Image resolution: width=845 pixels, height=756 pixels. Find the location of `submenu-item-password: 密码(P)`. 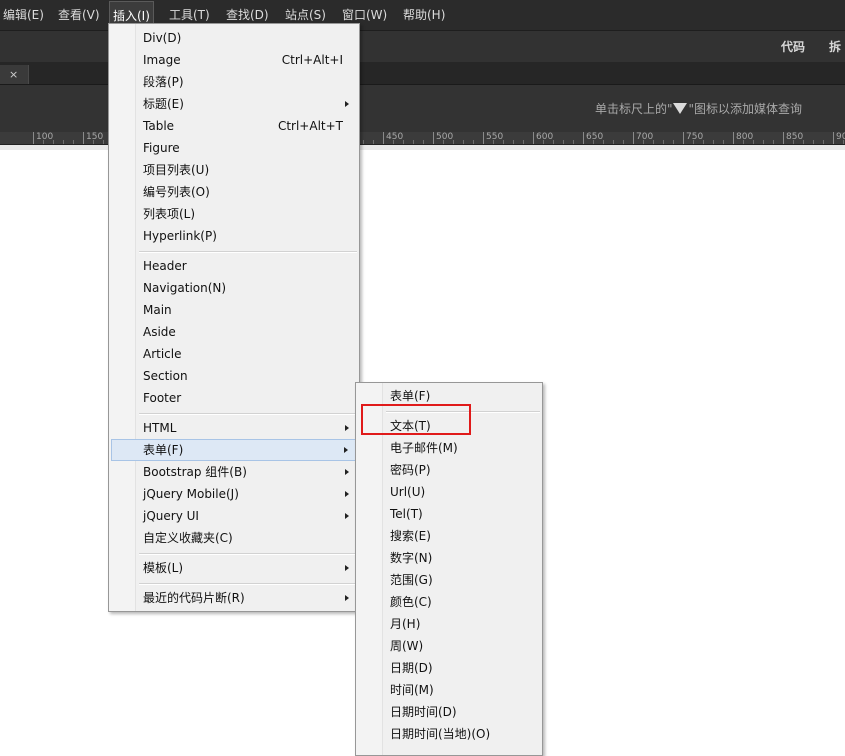

submenu-item-password: 密码(P) is located at coordinates (449, 470).